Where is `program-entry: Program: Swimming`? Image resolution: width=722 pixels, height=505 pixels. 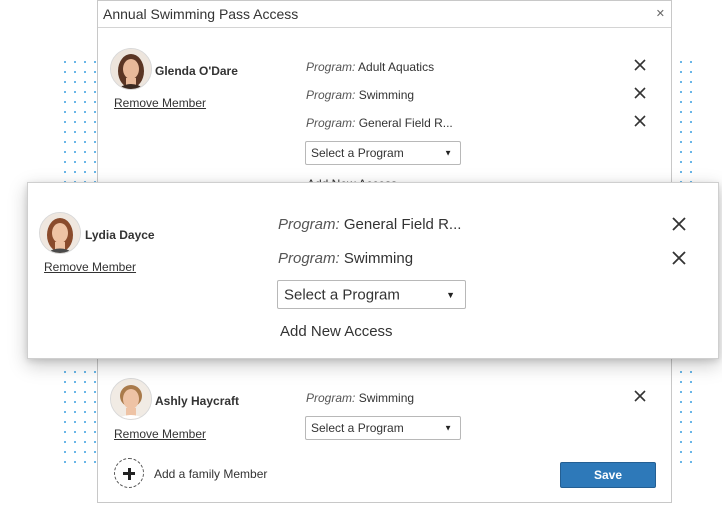
program-entry: Program: Swimming is located at coordinates (360, 95).